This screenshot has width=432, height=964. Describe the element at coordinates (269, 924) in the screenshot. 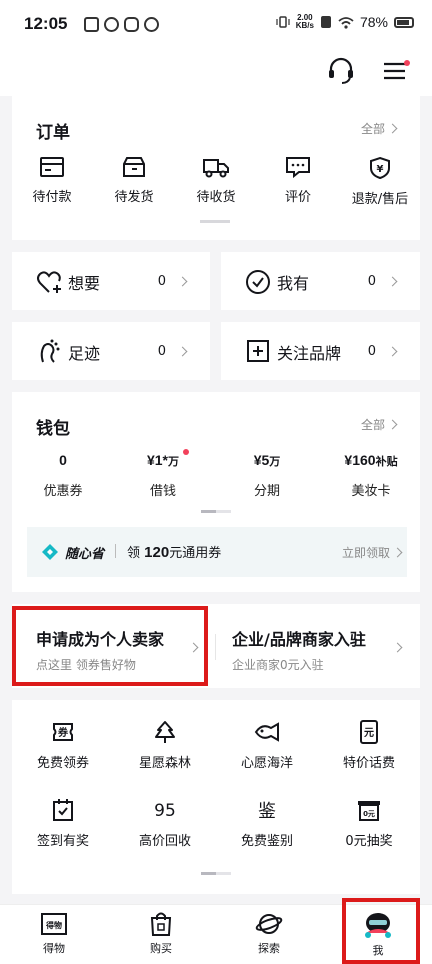

I see `planet-icon` at that location.